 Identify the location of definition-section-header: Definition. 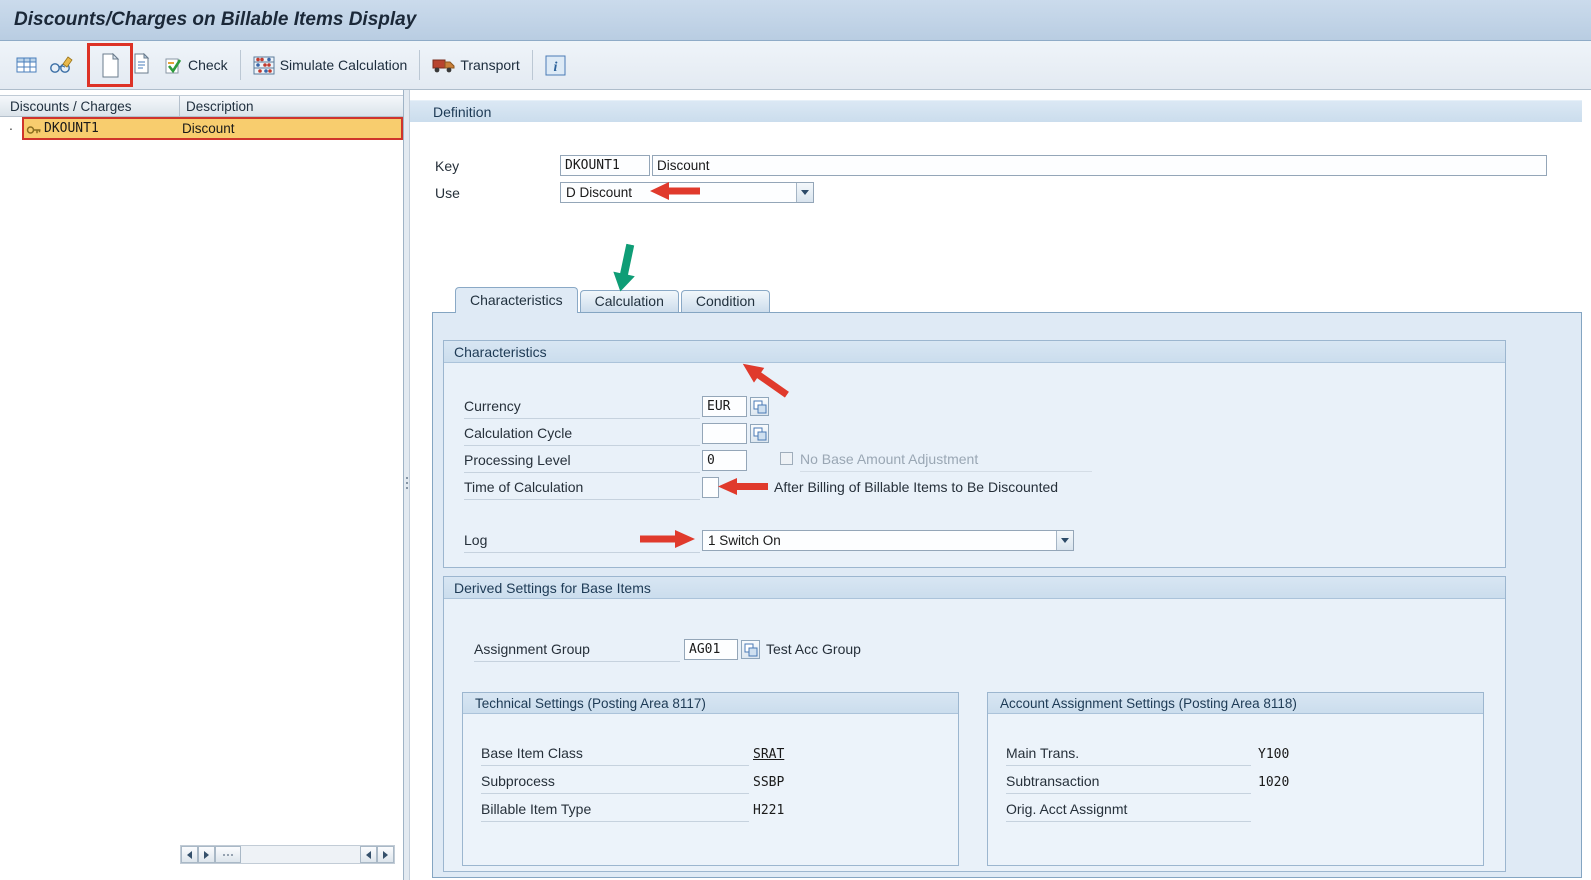
(996, 111).